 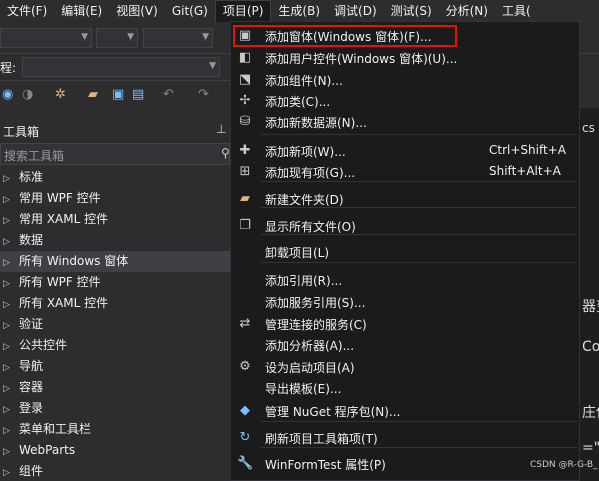 I want to click on menu-option-label: 管理连接的服务(C), so click(x=316, y=325).